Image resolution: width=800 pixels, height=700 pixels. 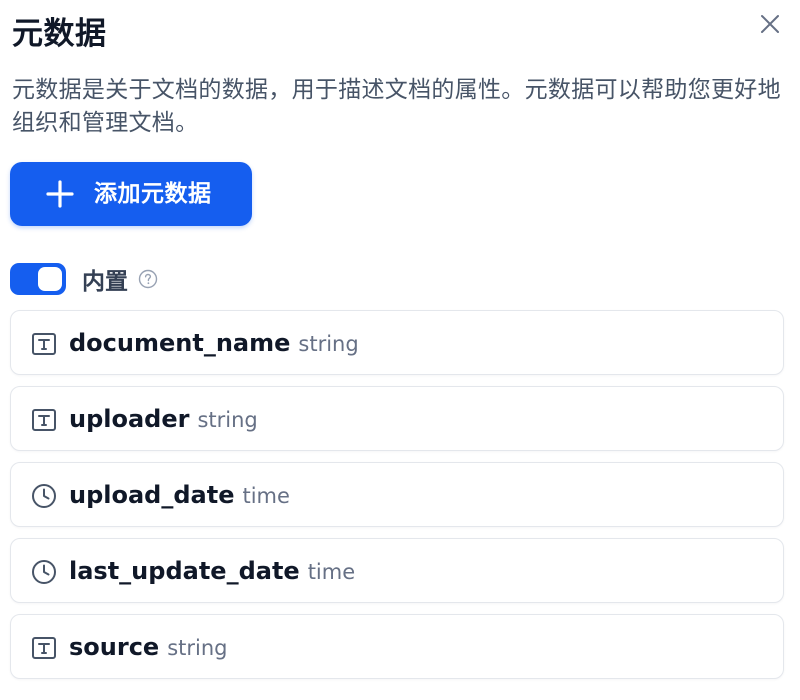 What do you see at coordinates (152, 495) in the screenshot?
I see `metadata-name: upload_date` at bounding box center [152, 495].